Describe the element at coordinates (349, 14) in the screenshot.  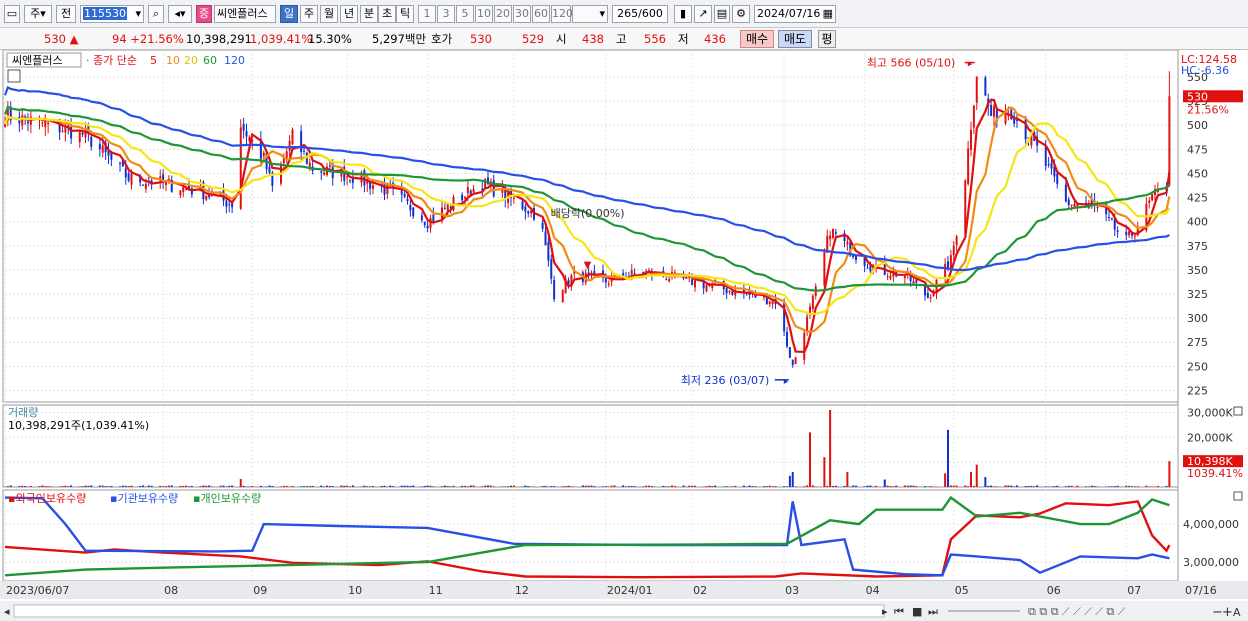
I see `interval-year-button: 년` at that location.